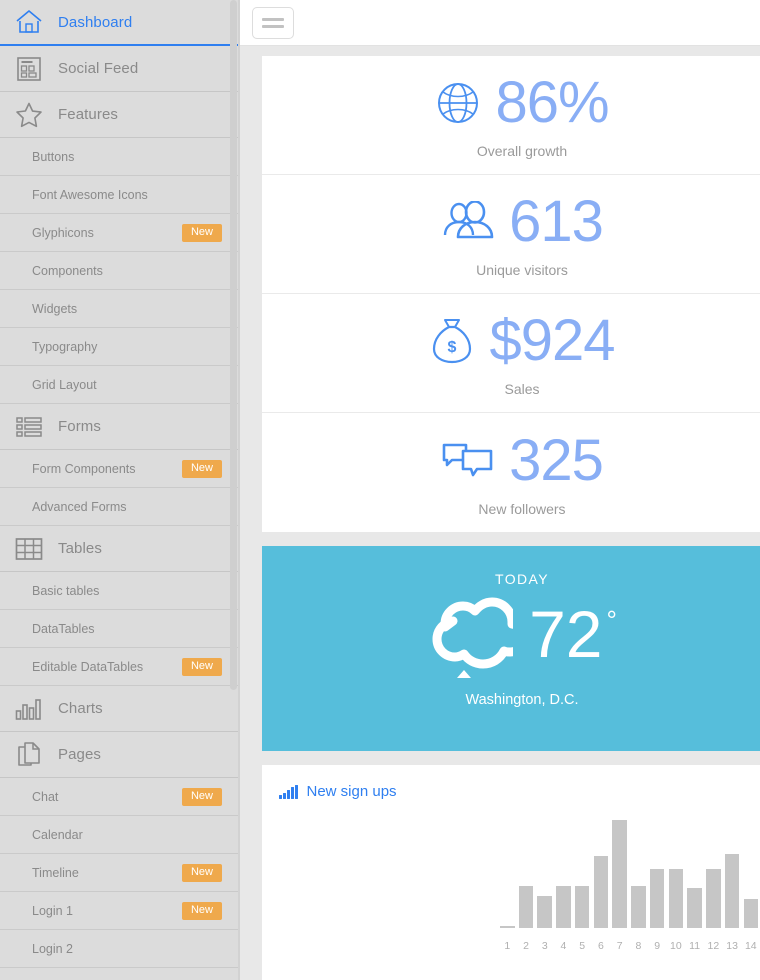 This screenshot has height=980, width=760. Describe the element at coordinates (120, 911) in the screenshot. I see `sidebar-subitem-login-1: Login 1 New` at that location.